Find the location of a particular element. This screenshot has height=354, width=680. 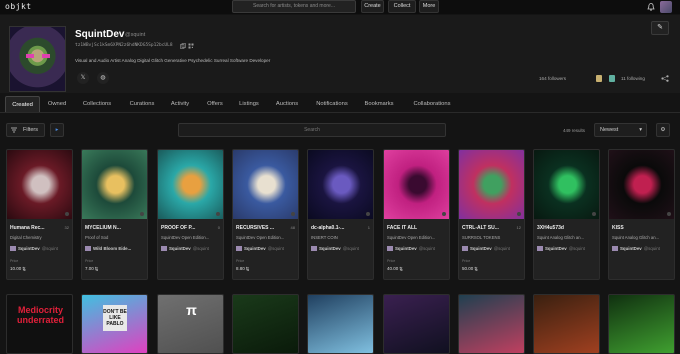

share-icon is located at coordinates (665, 78).